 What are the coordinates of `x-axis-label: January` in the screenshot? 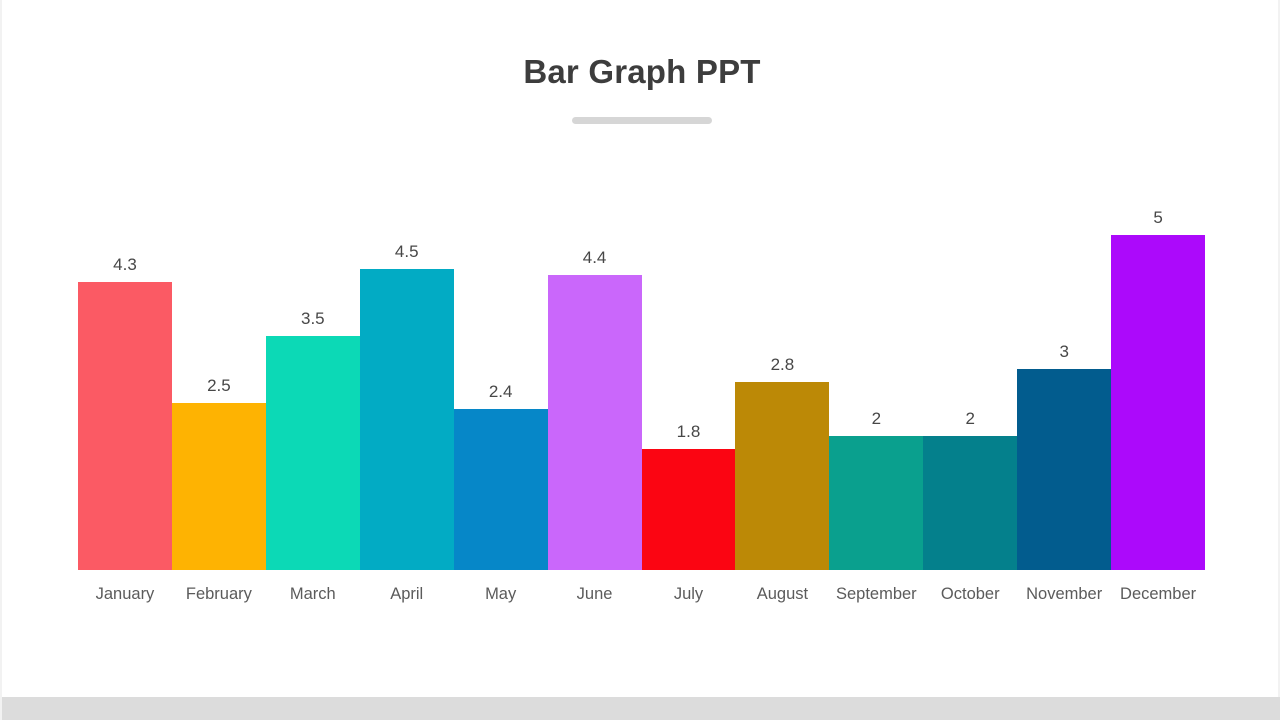 It's located at (125, 594).